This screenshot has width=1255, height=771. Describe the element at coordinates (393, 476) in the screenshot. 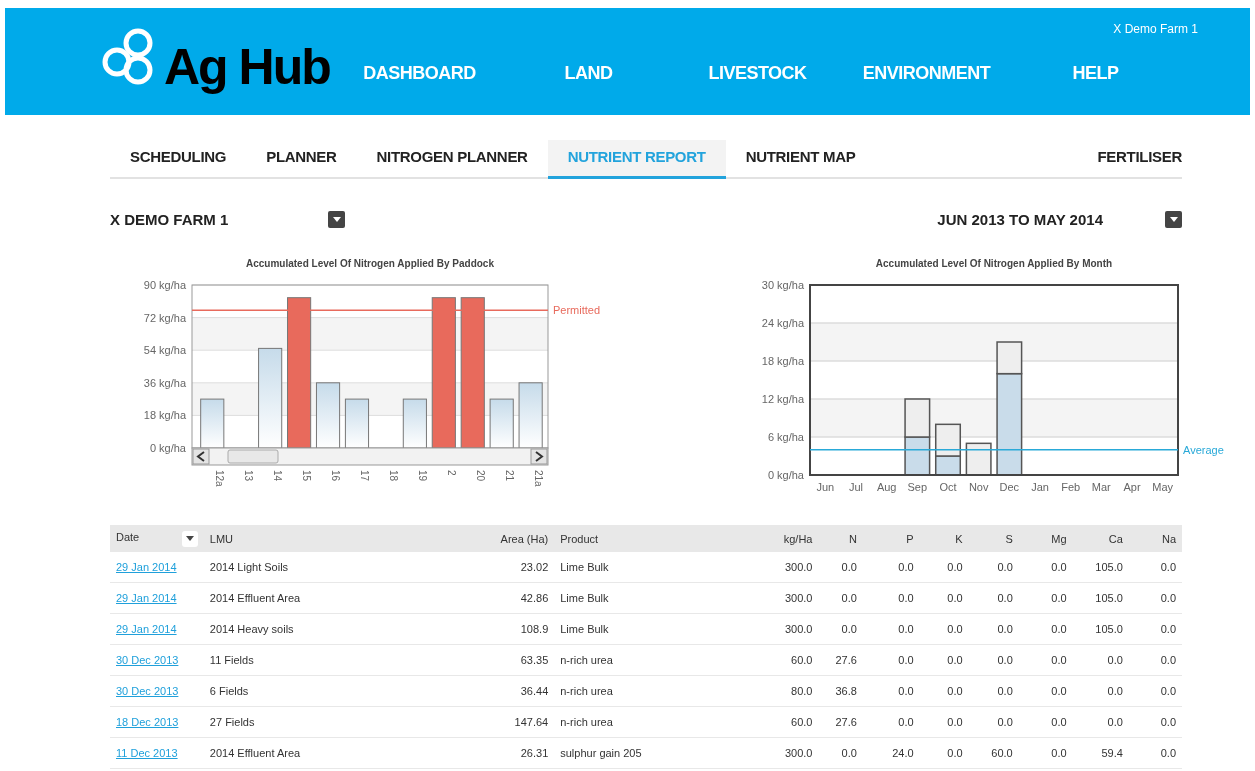

I see `axis-label: 18` at that location.